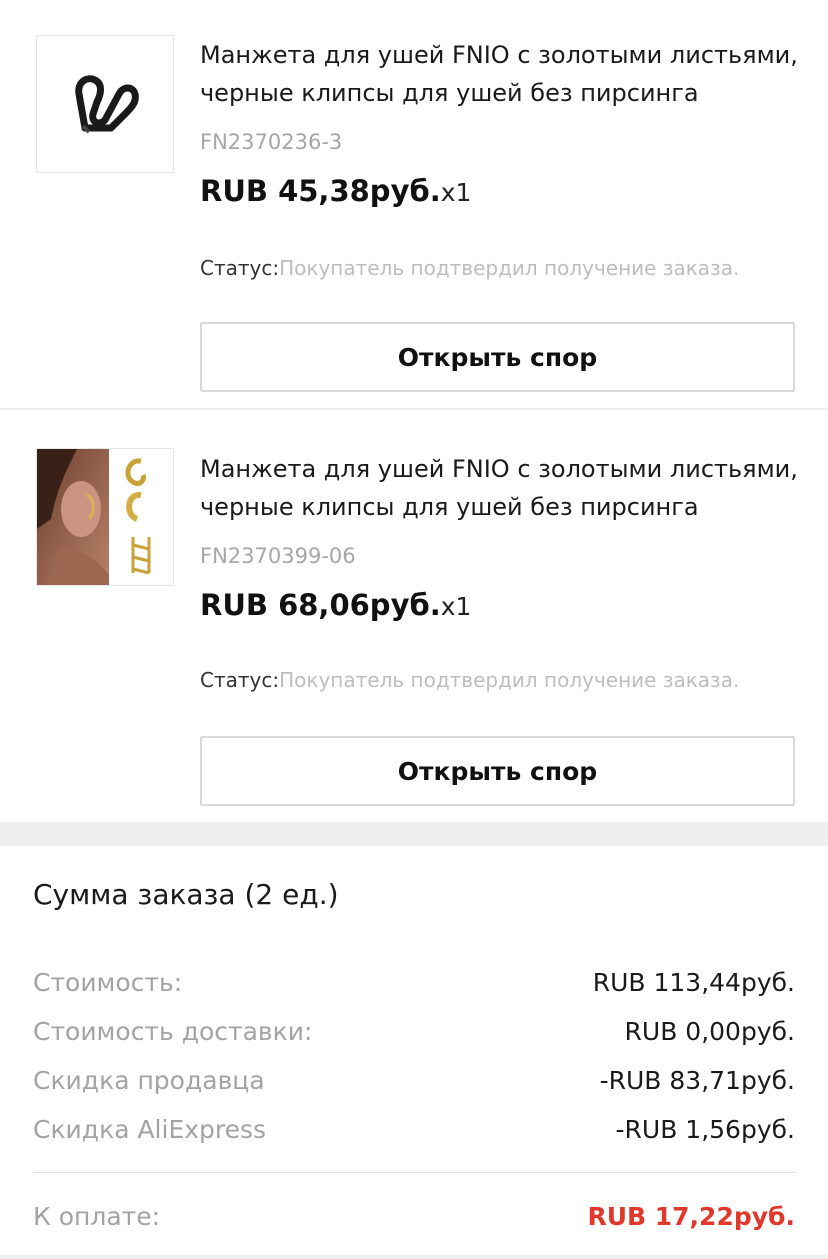 Image resolution: width=828 pixels, height=1259 pixels. Describe the element at coordinates (414, 1257) in the screenshot. I see `bottom-strip` at that location.